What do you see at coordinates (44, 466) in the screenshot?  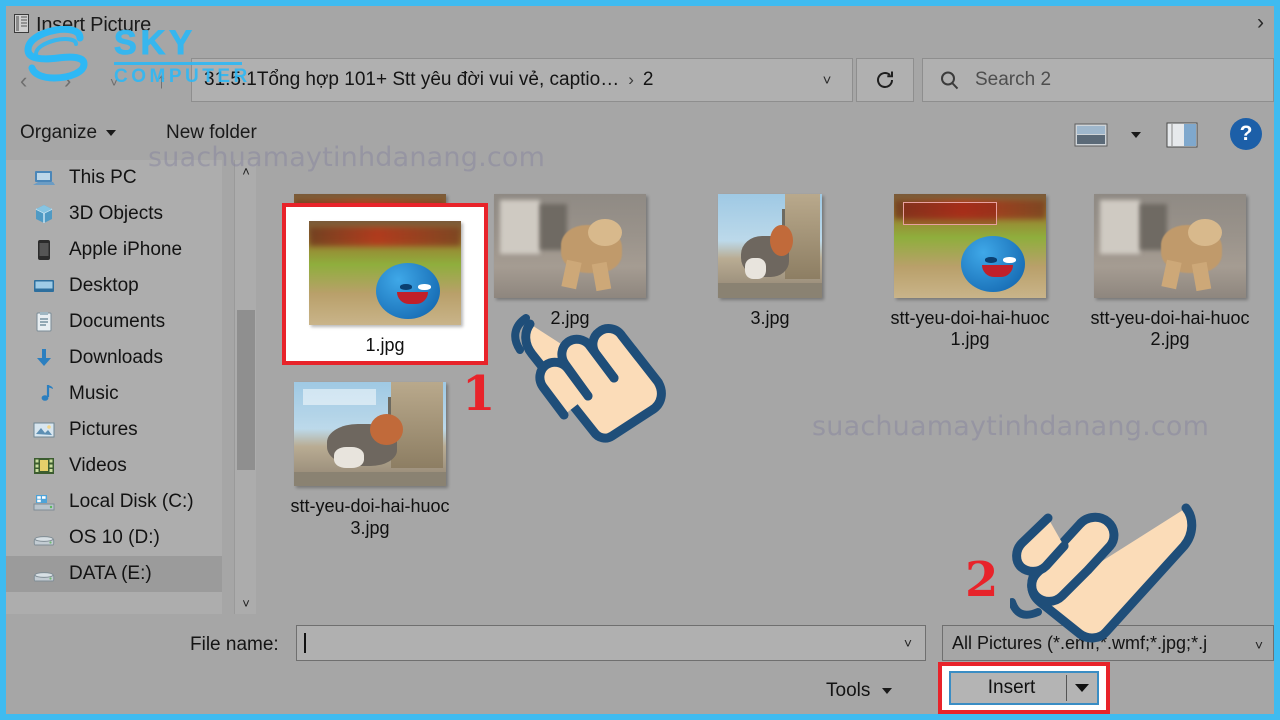 I see `videos-icon` at bounding box center [44, 466].